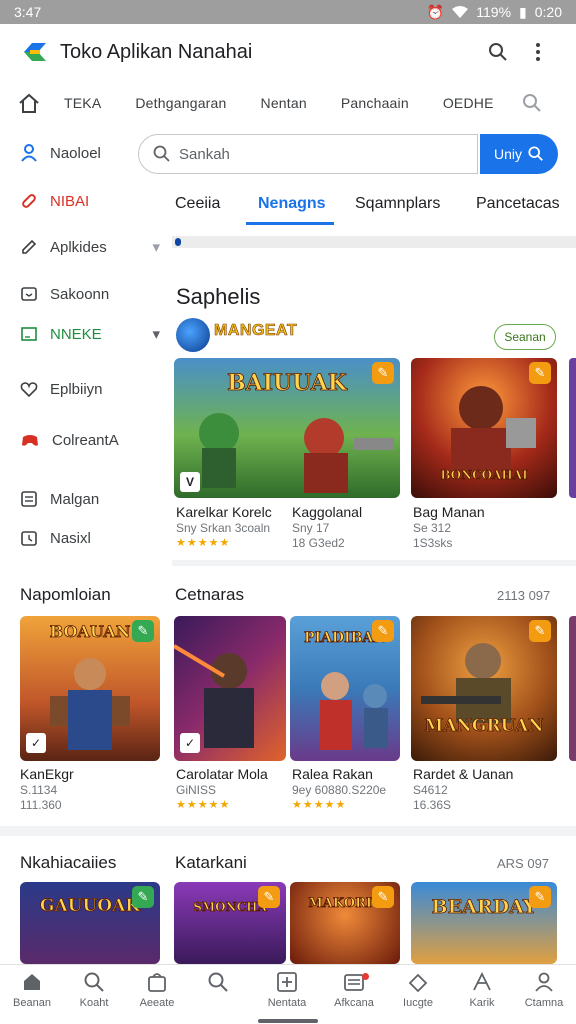 Image resolution: width=576 pixels, height=1024 pixels. I want to click on sidebar-item-label: Sakoonn, so click(80, 294).